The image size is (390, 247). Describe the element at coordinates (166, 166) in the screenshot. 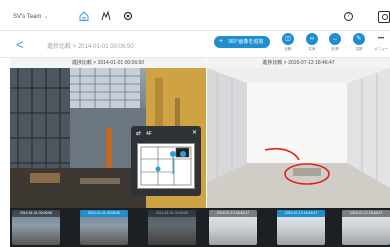

I see `floor-plan-image` at that location.